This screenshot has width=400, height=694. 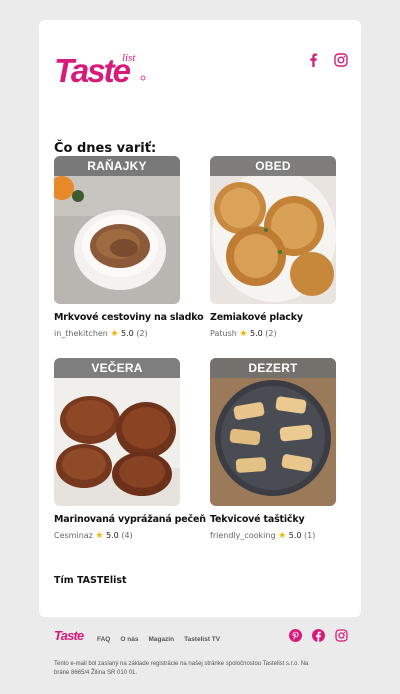 What do you see at coordinates (273, 317) in the screenshot?
I see `recipe-title: Zemiakové placky` at bounding box center [273, 317].